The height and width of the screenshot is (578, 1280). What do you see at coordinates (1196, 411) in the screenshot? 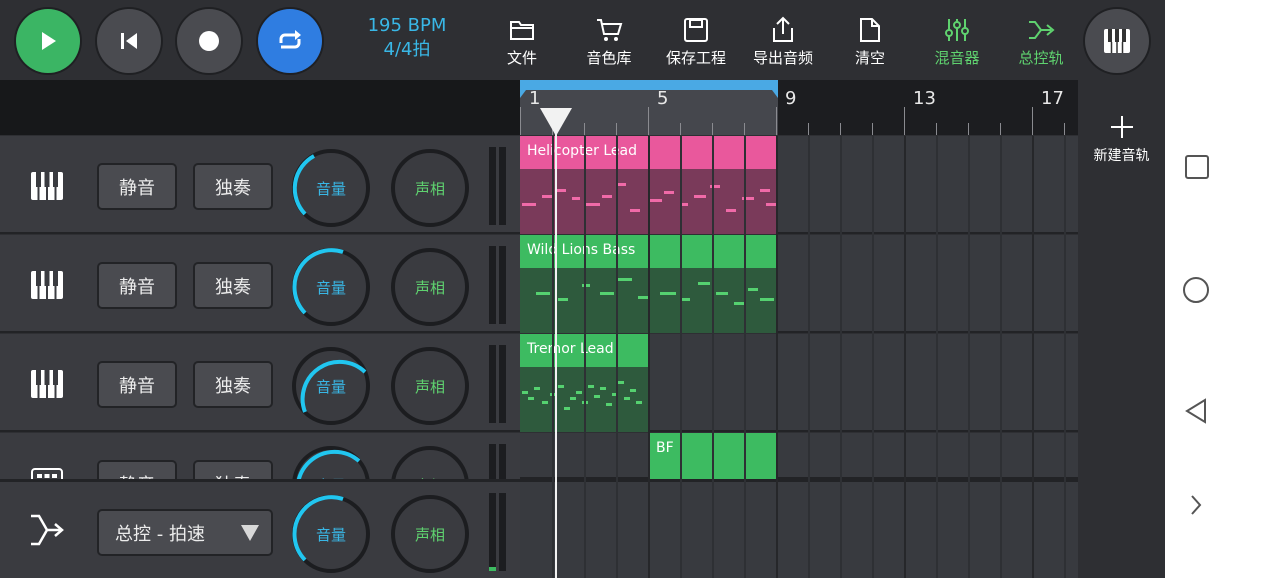
I see `back-triangle-icon` at bounding box center [1196, 411].